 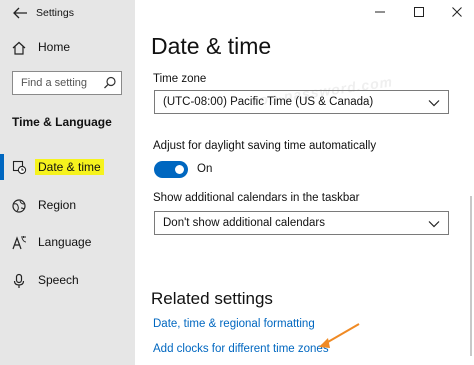 What do you see at coordinates (212, 298) in the screenshot?
I see `related-settings-heading: Related settings` at bounding box center [212, 298].